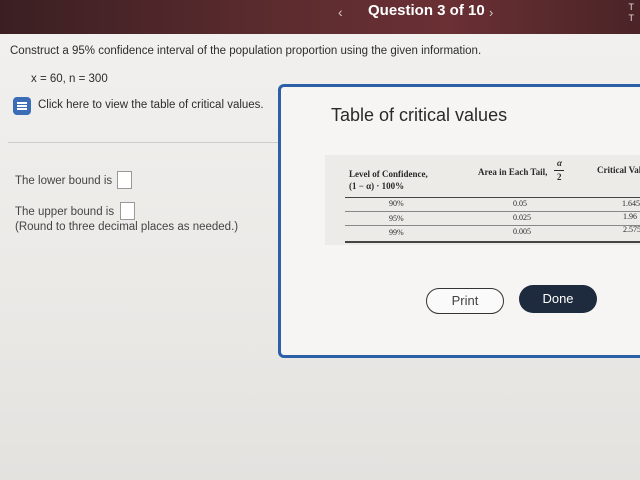 This screenshot has width=640, height=480. Describe the element at coordinates (377, 186) in the screenshot. I see `header-confidence-line2: (1 − α) · 100%` at that location.